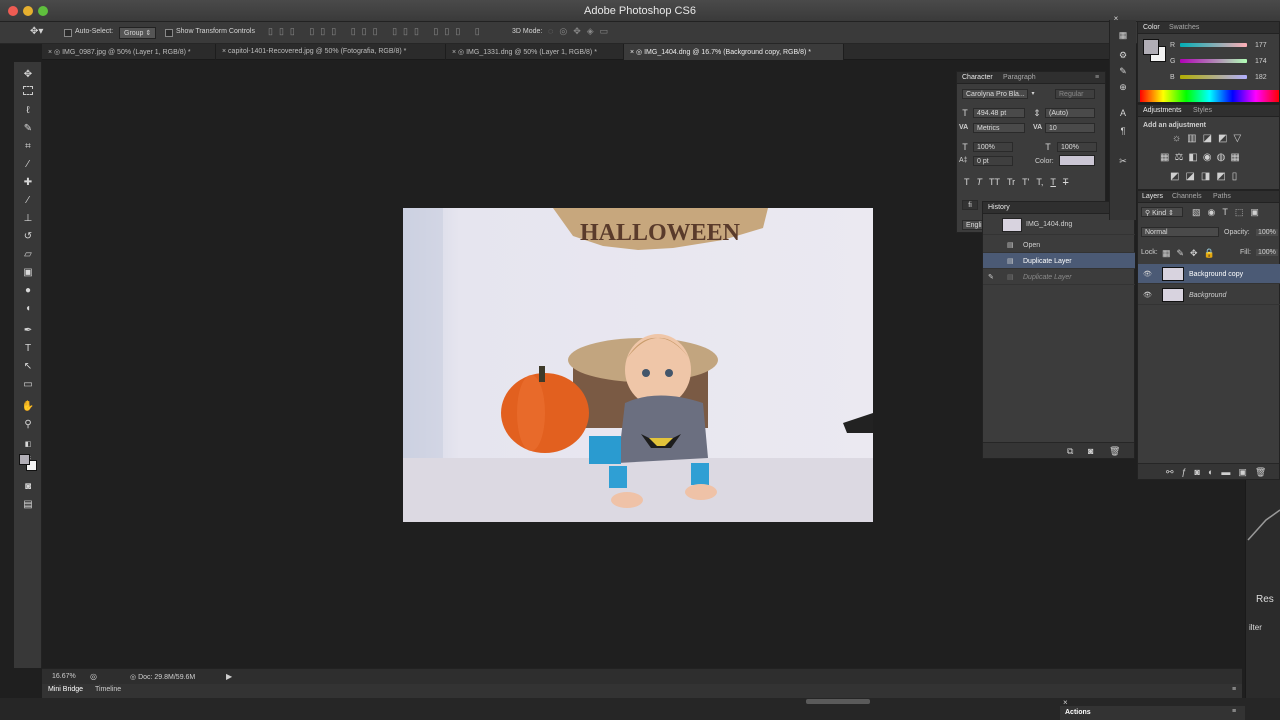  I want to click on show-transform-checkbox, so click(169, 33).